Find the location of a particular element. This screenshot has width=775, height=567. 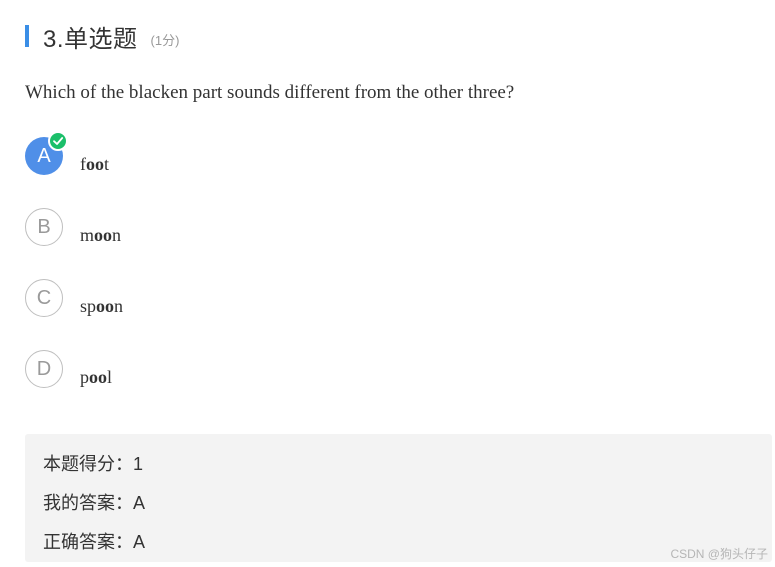

option-d-text-post: l is located at coordinates (110, 377).